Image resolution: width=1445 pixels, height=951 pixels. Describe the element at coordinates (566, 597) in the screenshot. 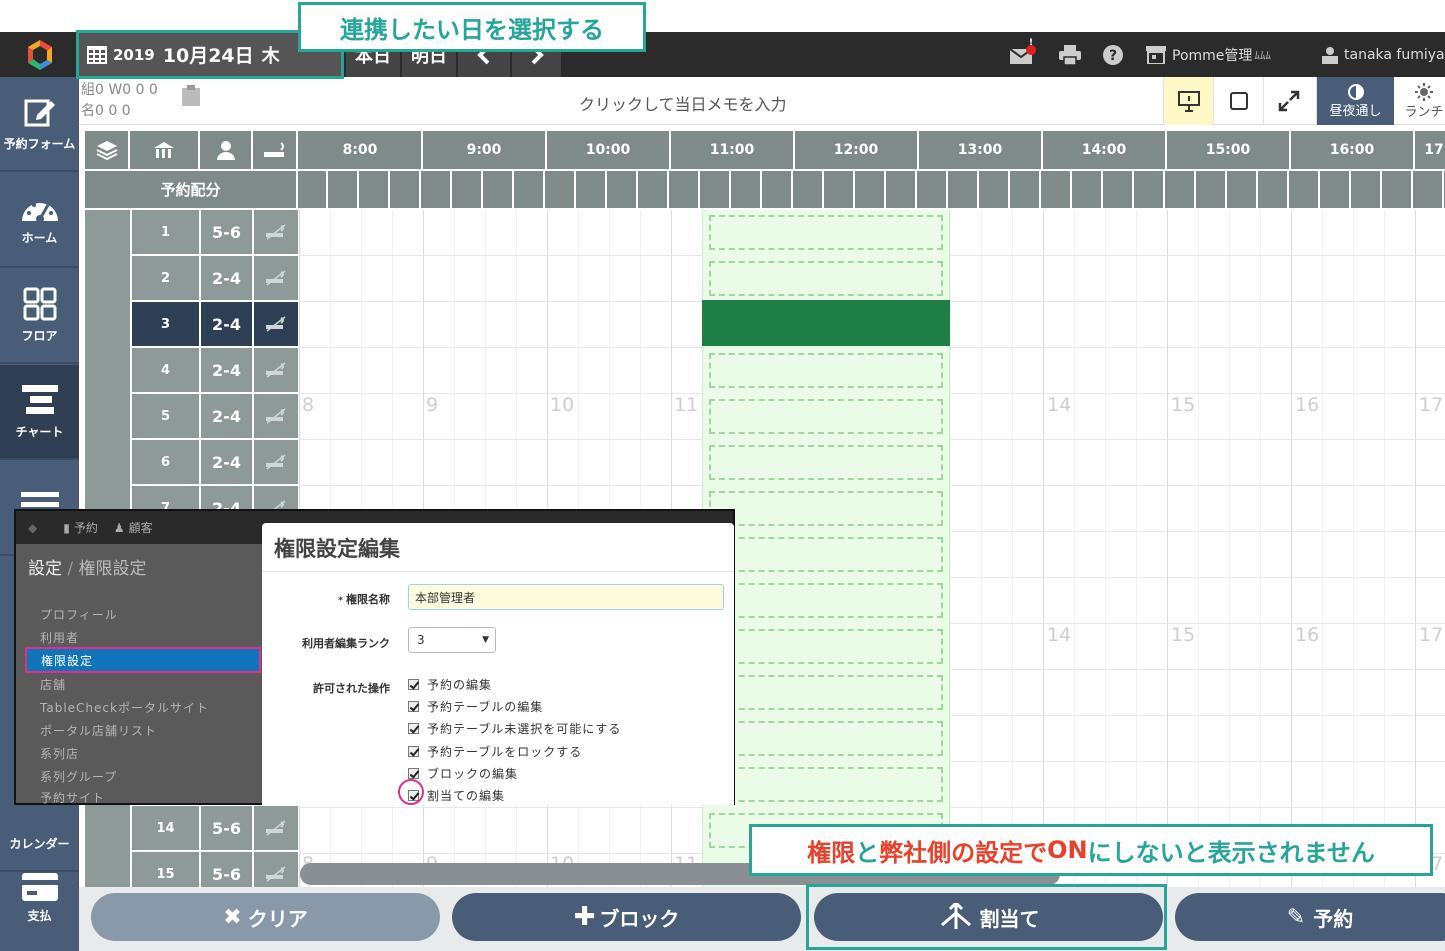

I see `permission-name-input: 本部管理者` at that location.